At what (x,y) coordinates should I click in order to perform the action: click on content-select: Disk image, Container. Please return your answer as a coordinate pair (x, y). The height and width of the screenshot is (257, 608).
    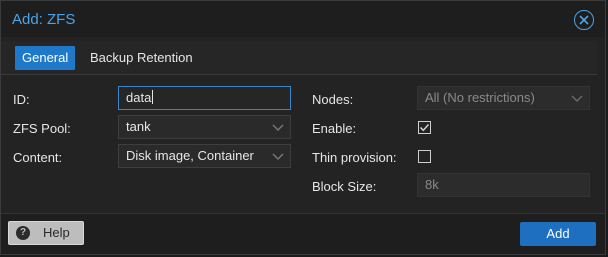
    Looking at the image, I should click on (204, 156).